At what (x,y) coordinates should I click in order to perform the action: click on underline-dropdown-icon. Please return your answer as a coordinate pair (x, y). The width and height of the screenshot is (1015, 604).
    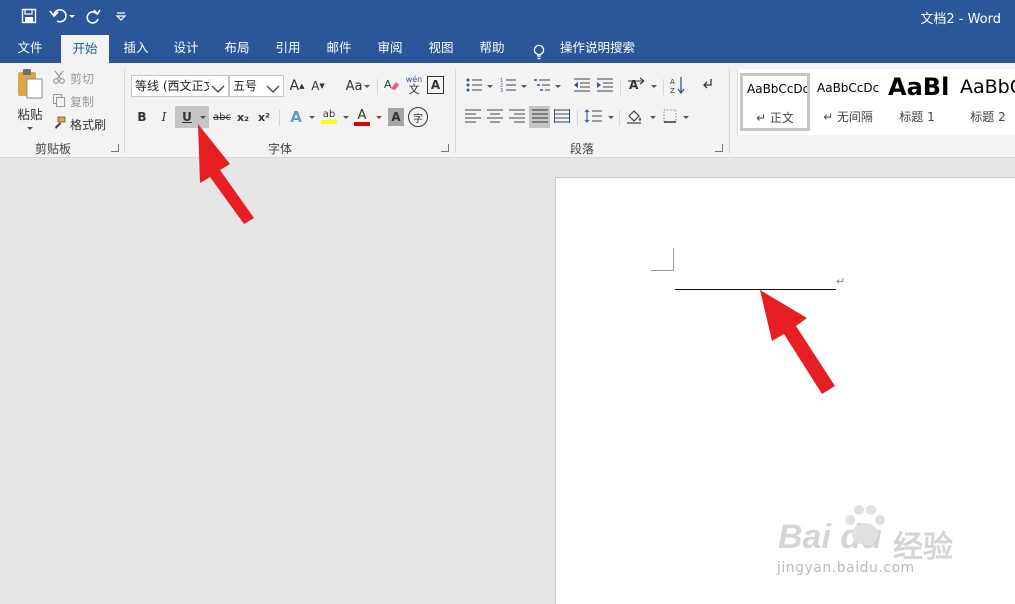
    Looking at the image, I should click on (203, 117).